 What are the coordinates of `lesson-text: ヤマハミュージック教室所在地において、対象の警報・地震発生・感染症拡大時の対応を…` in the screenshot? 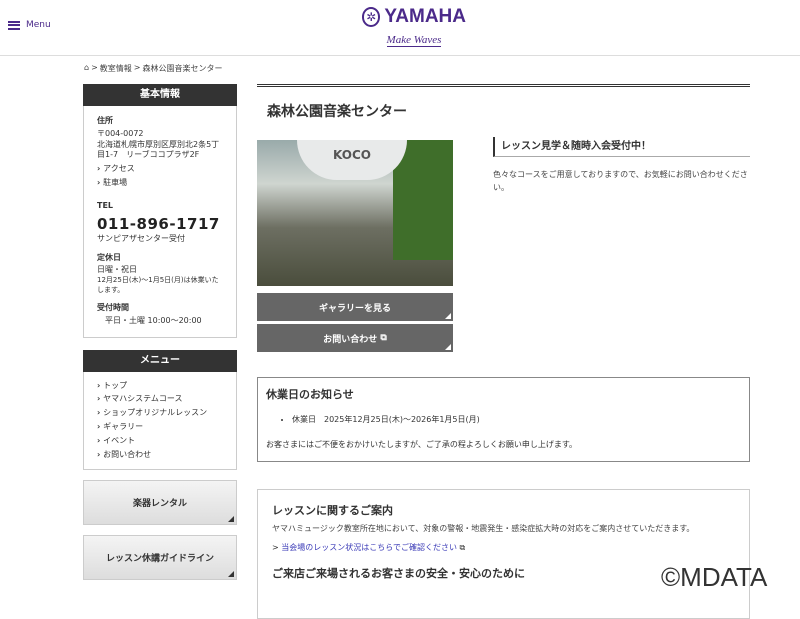 It's located at (483, 528).